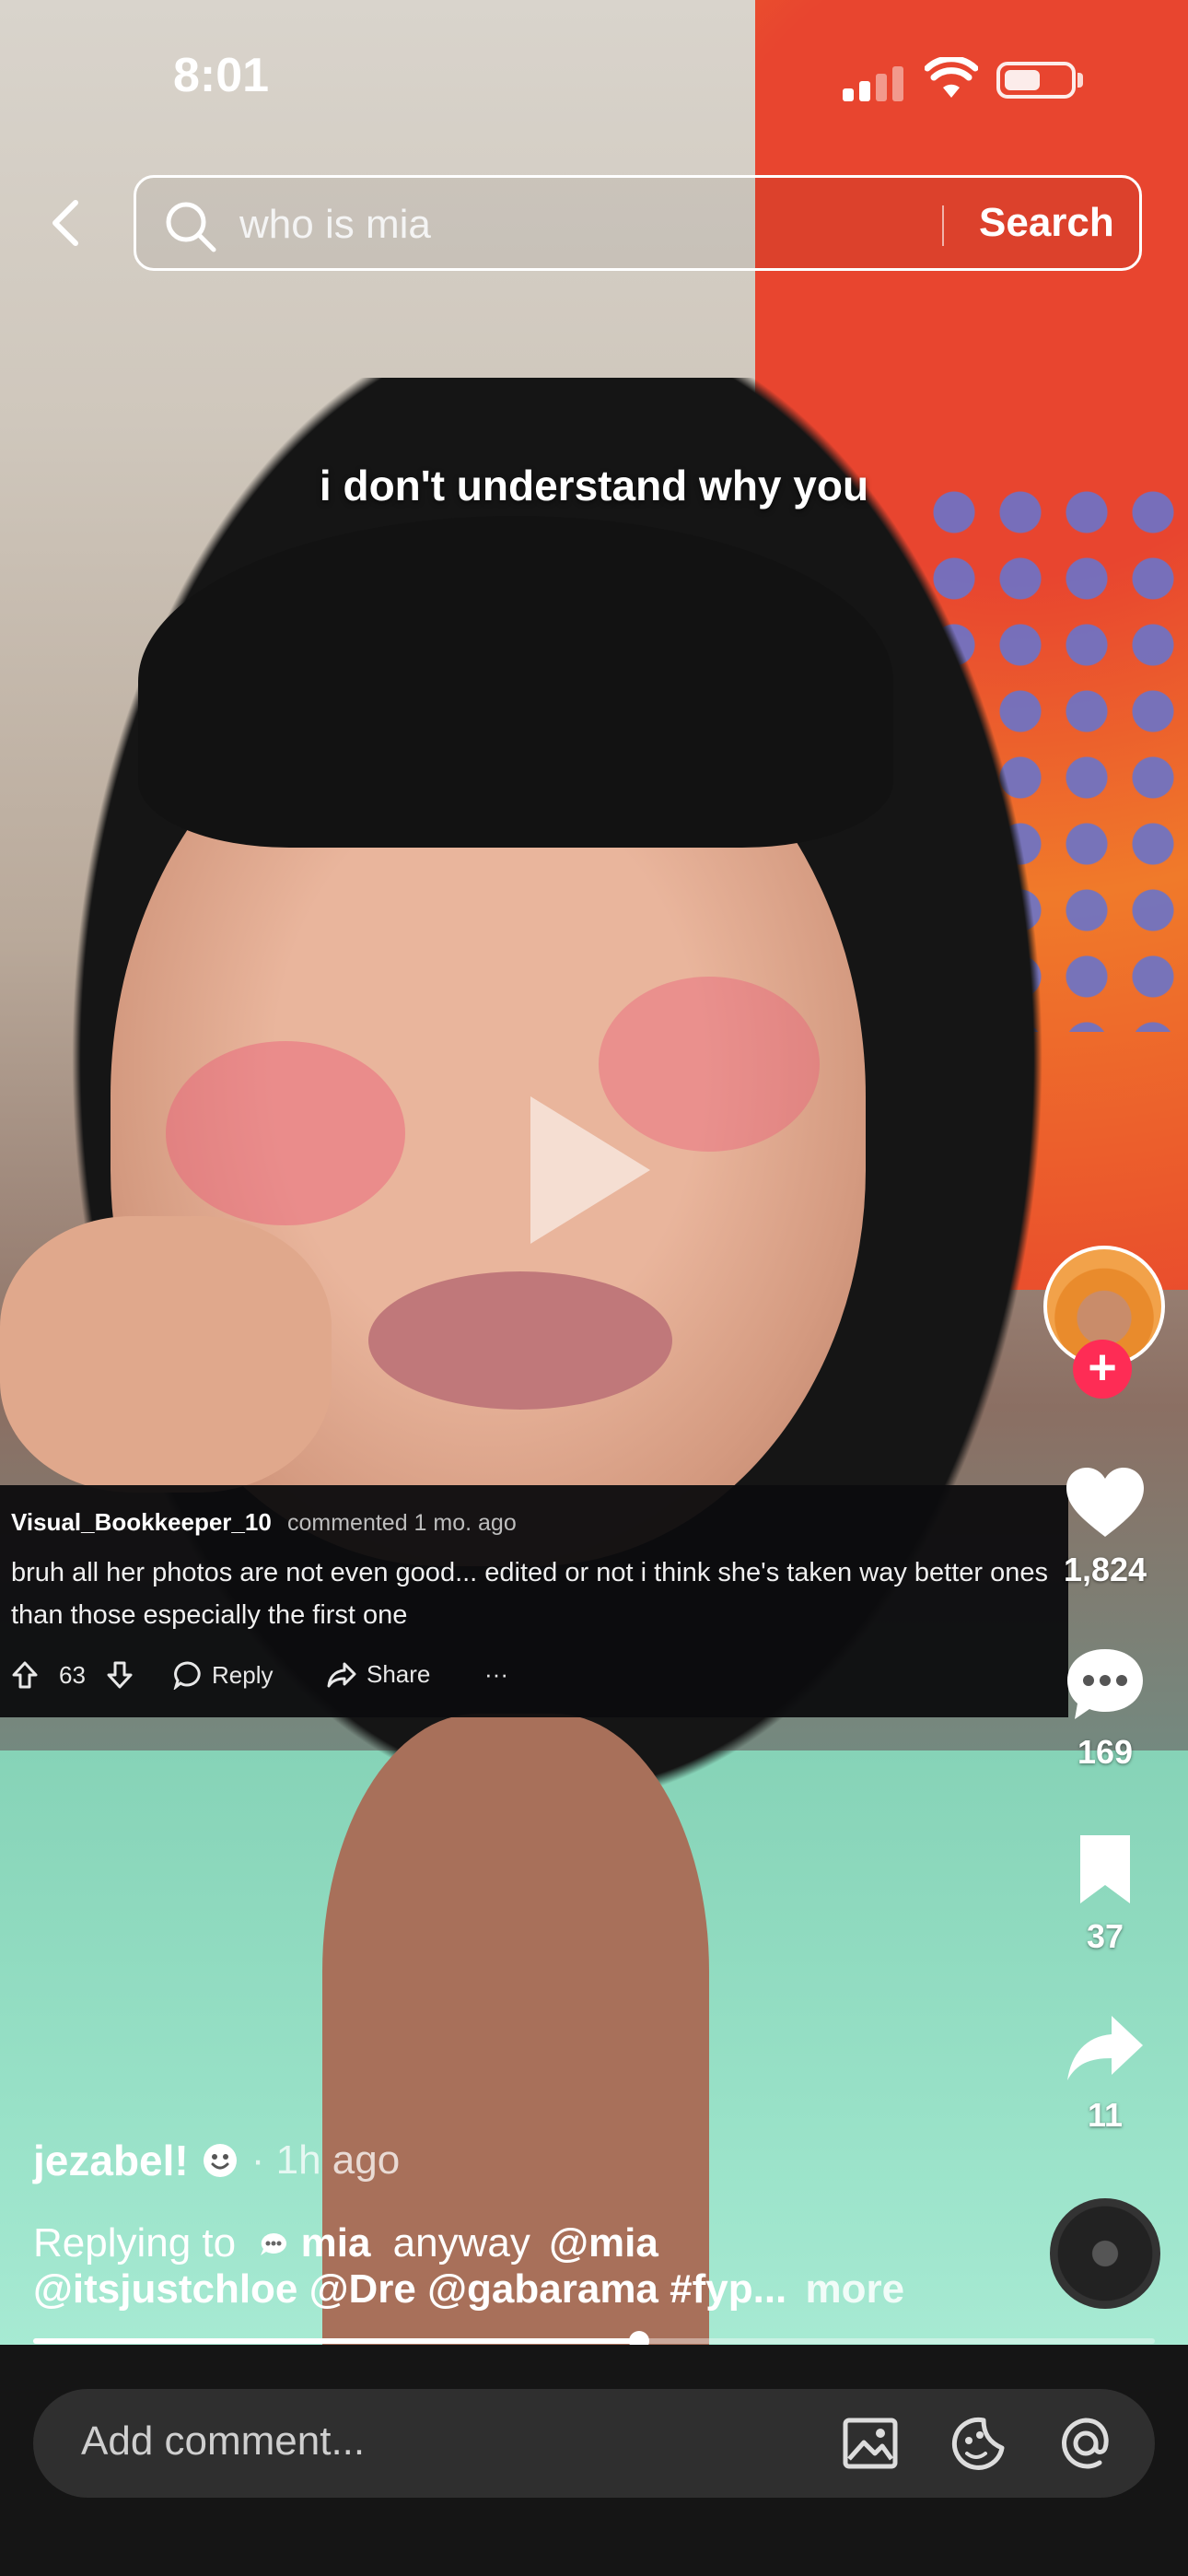 The height and width of the screenshot is (2576, 1188). I want to click on bangs, so click(515, 682).